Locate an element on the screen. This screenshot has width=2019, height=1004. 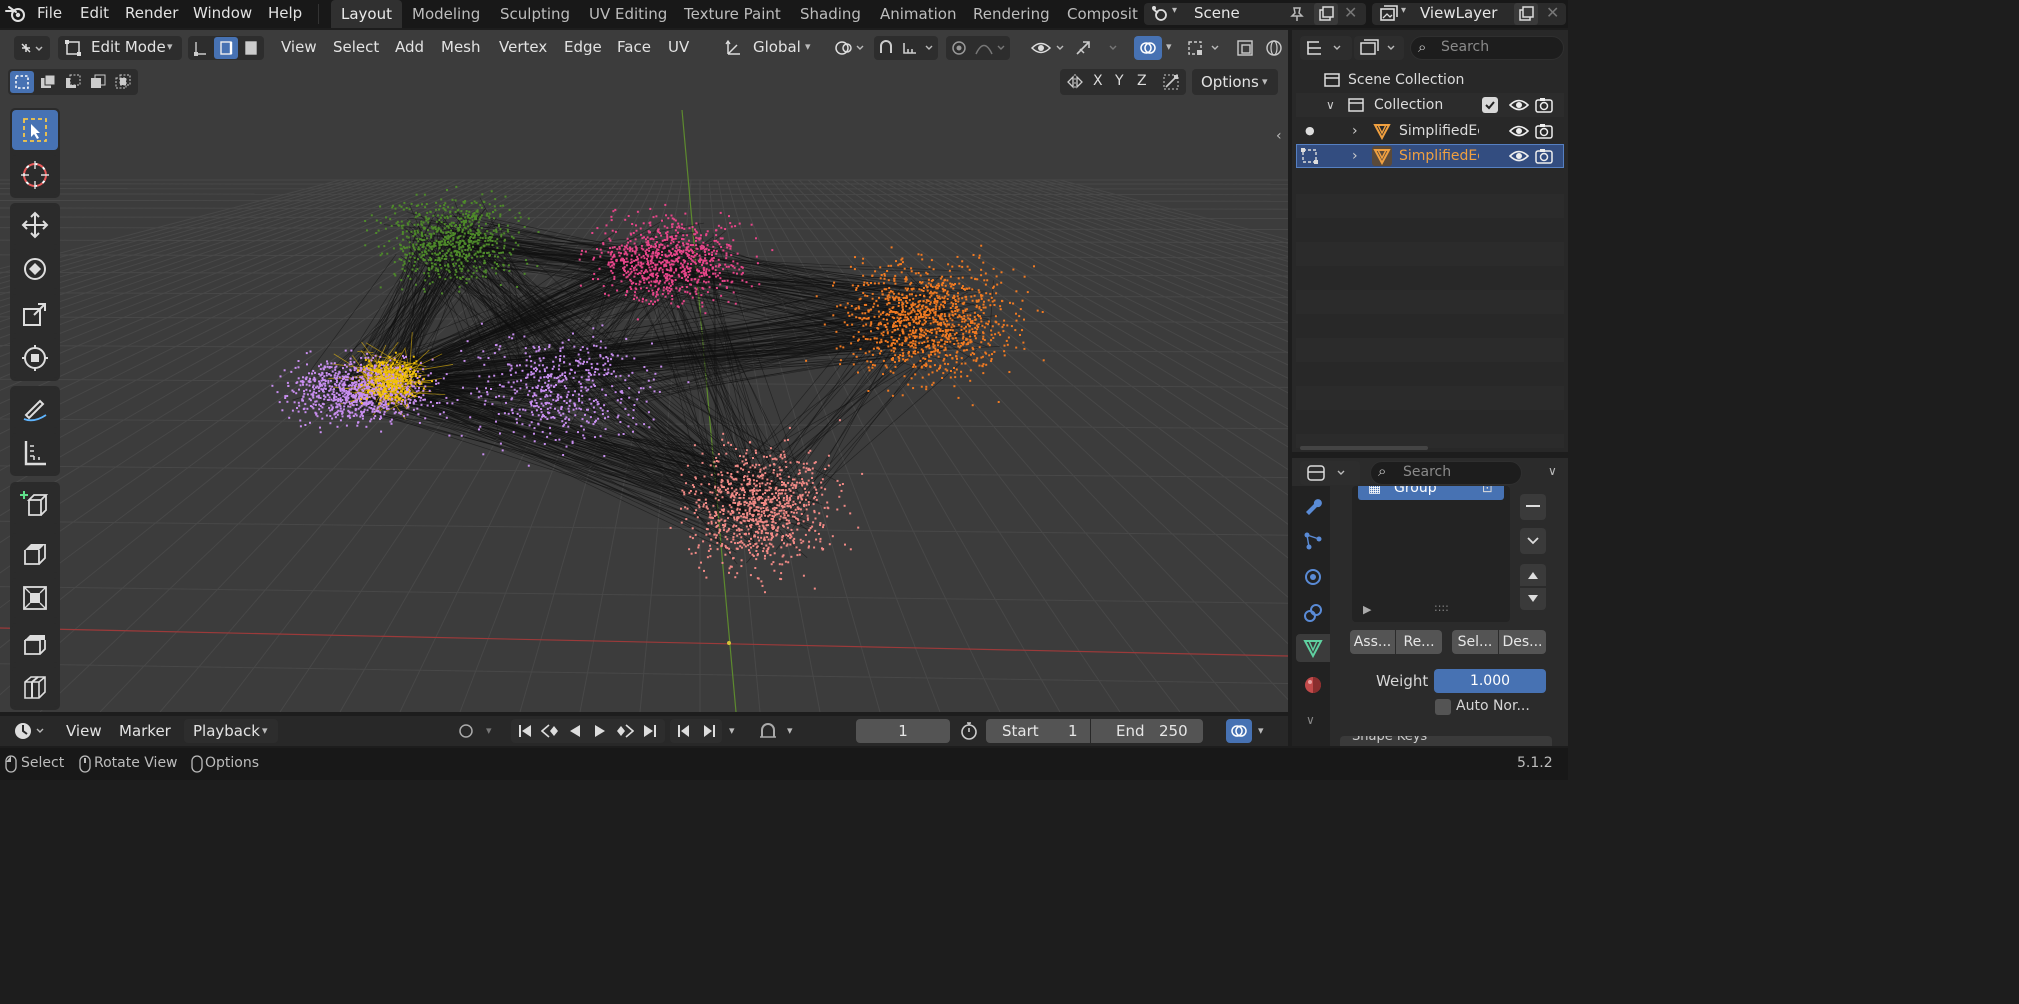
select-extend-icon is located at coordinates (48, 82).